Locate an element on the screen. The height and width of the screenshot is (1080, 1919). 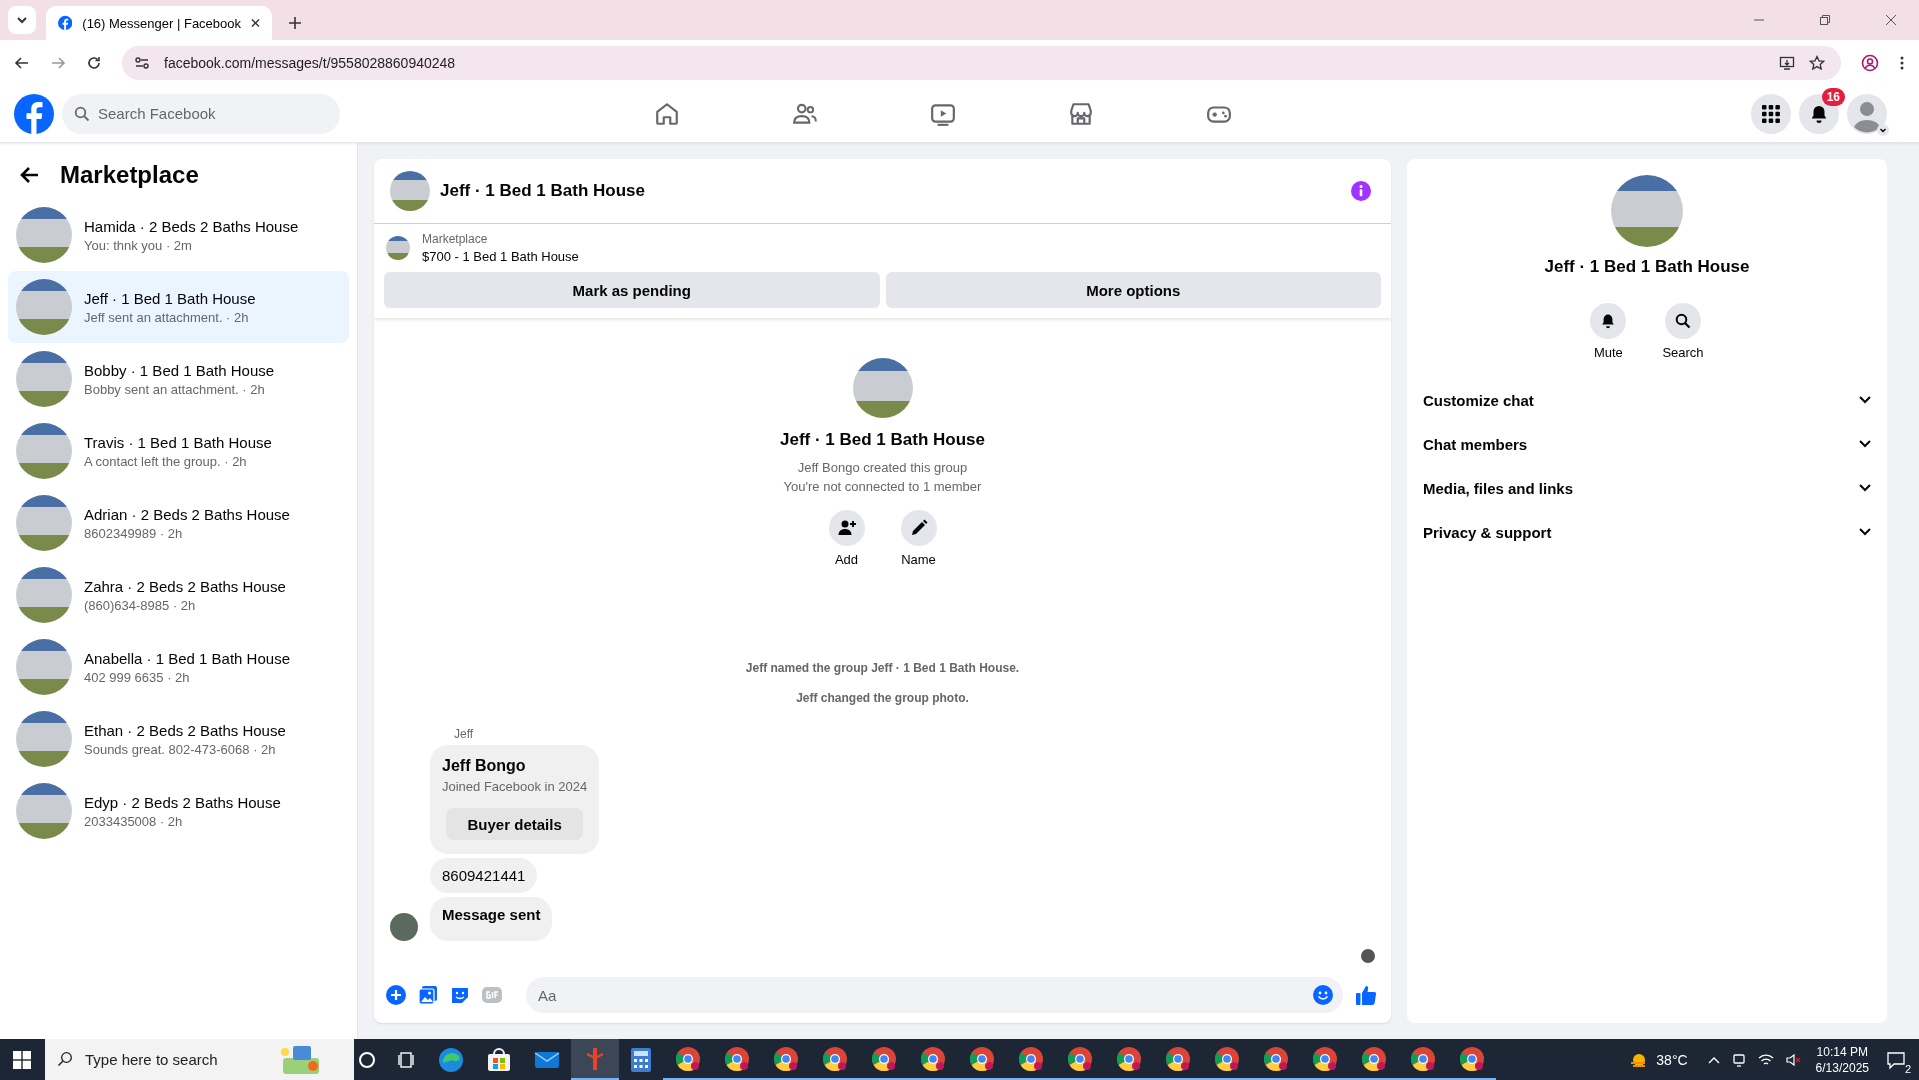
facebook-logo-icon is located at coordinates (34, 113).